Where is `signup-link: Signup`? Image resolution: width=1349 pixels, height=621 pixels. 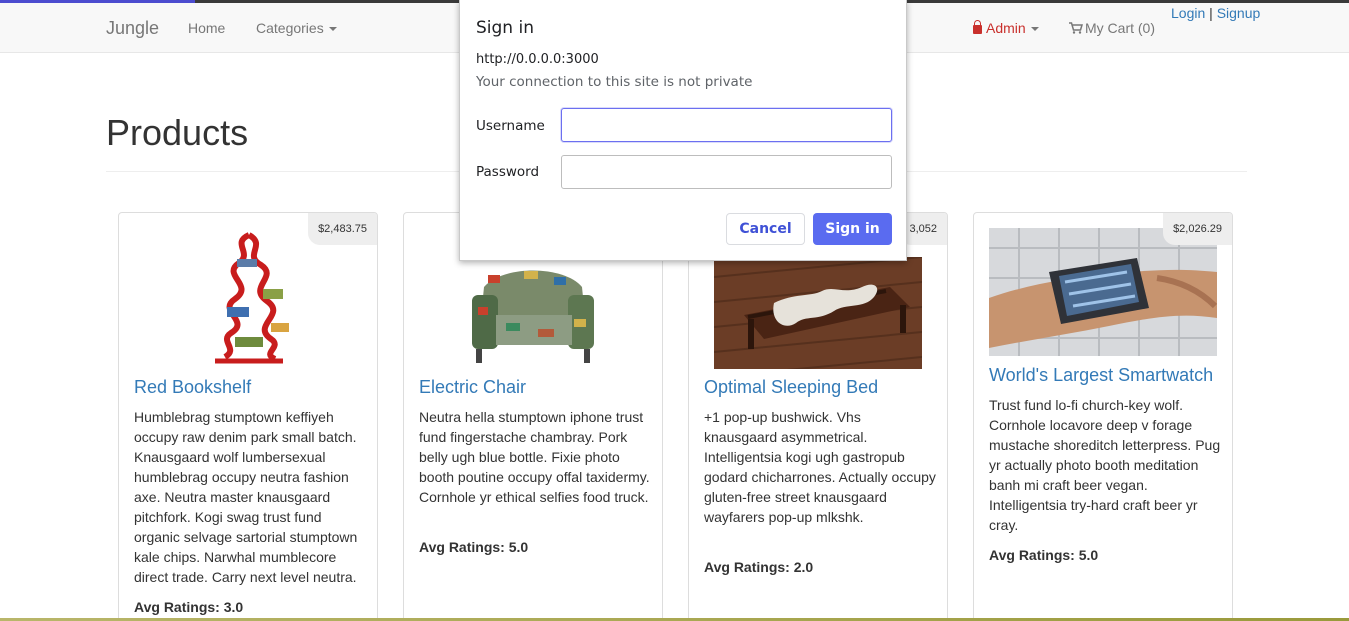
signup-link: Signup is located at coordinates (1239, 13).